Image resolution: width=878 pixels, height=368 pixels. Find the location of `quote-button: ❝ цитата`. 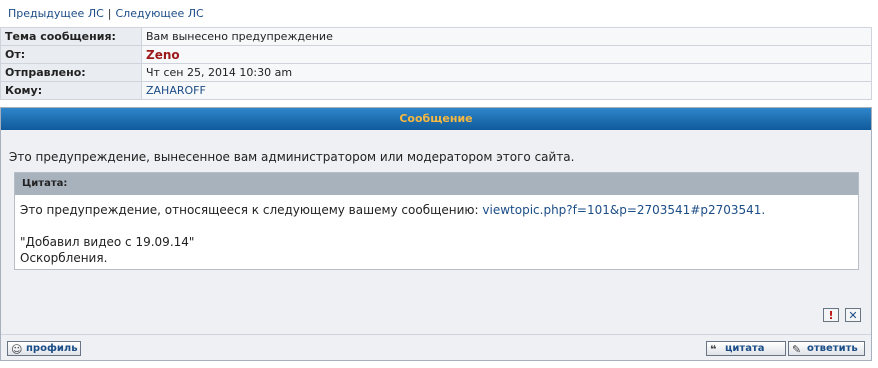

quote-button: ❝ цитата is located at coordinates (746, 348).